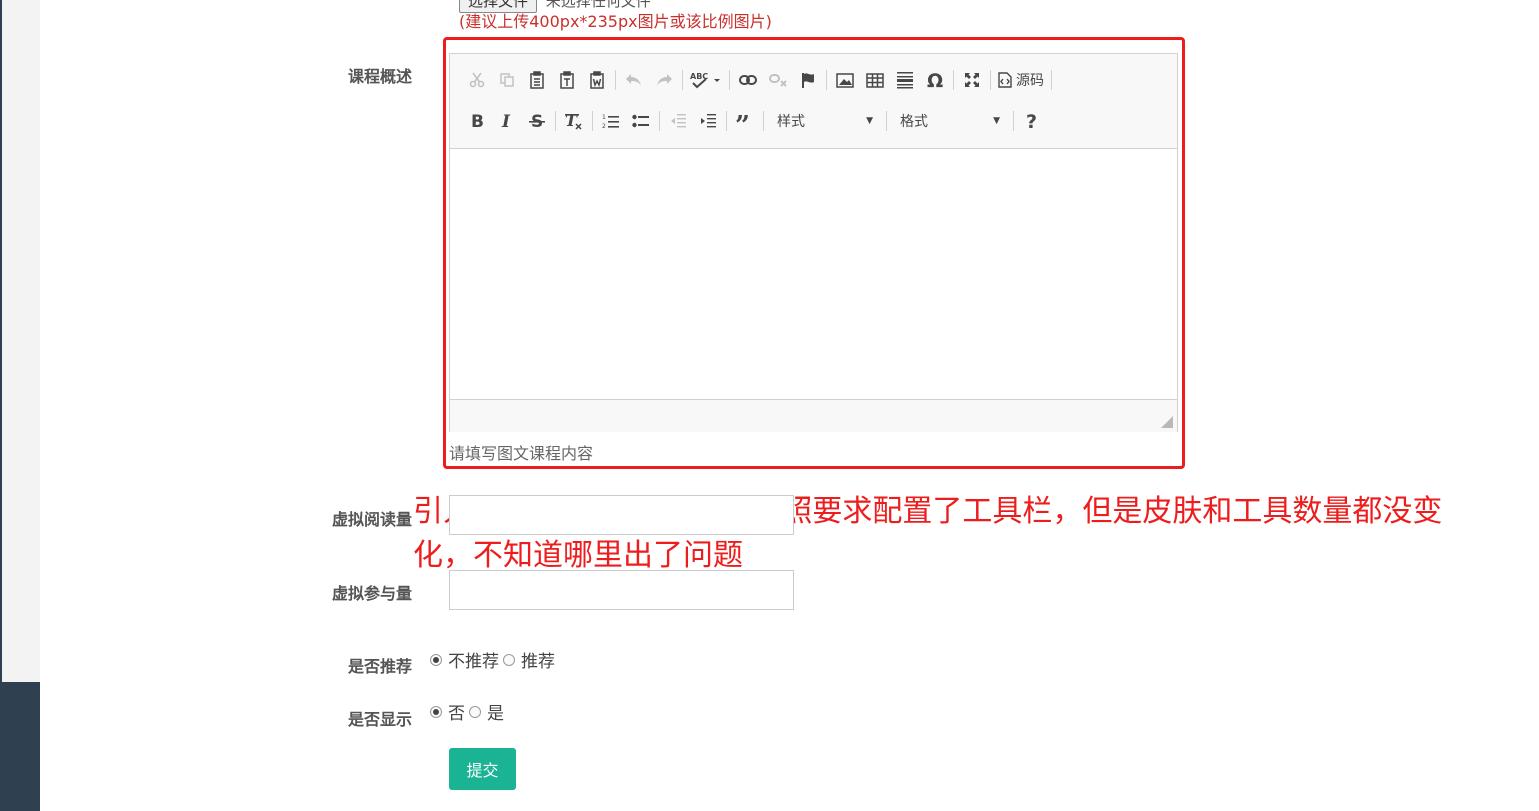 Image resolution: width=1539 pixels, height=811 pixels. I want to click on course-summary-label: 课程概述, so click(379, 76).